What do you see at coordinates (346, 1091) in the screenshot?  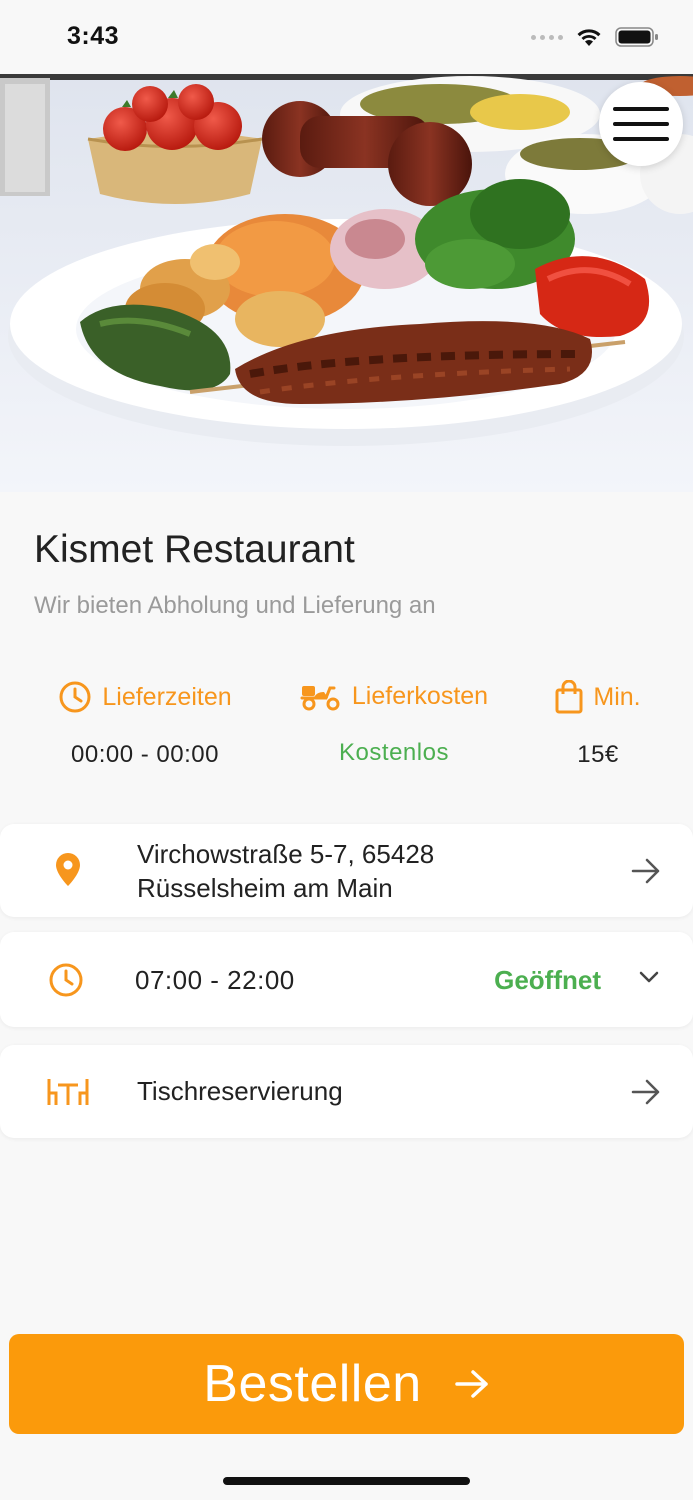 I see `table-reservation-card: Tischreservierung` at bounding box center [346, 1091].